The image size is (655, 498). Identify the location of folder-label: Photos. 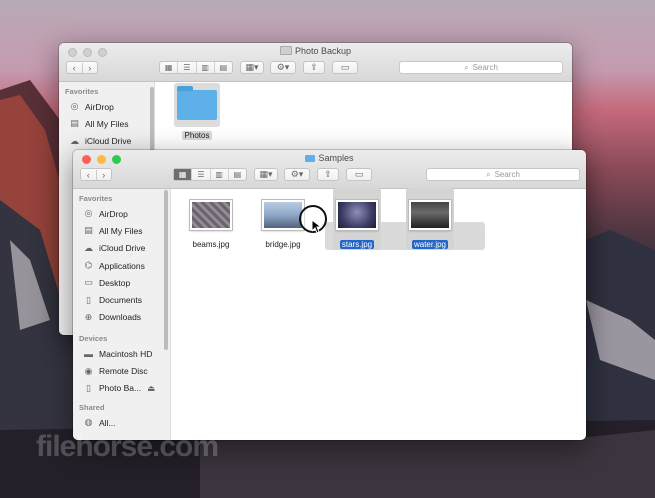
(197, 135).